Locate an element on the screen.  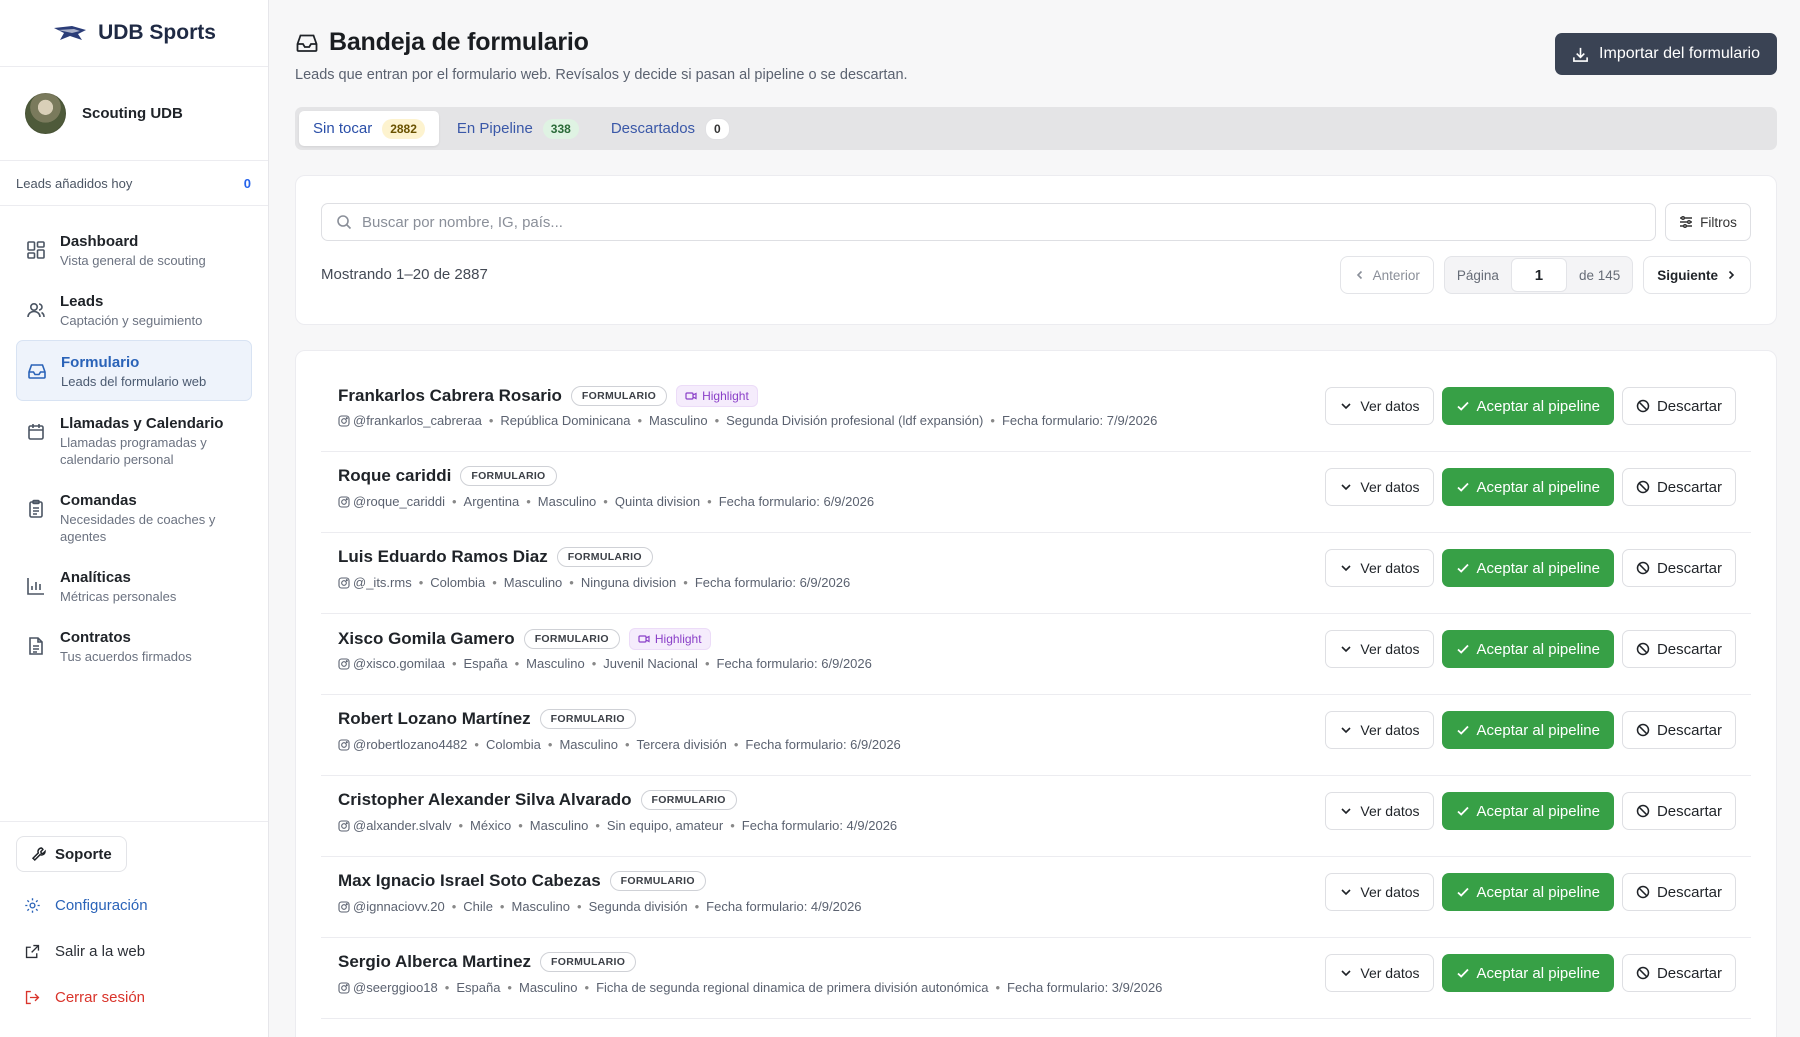
lead-instagram: @_its.rms is located at coordinates (382, 582).